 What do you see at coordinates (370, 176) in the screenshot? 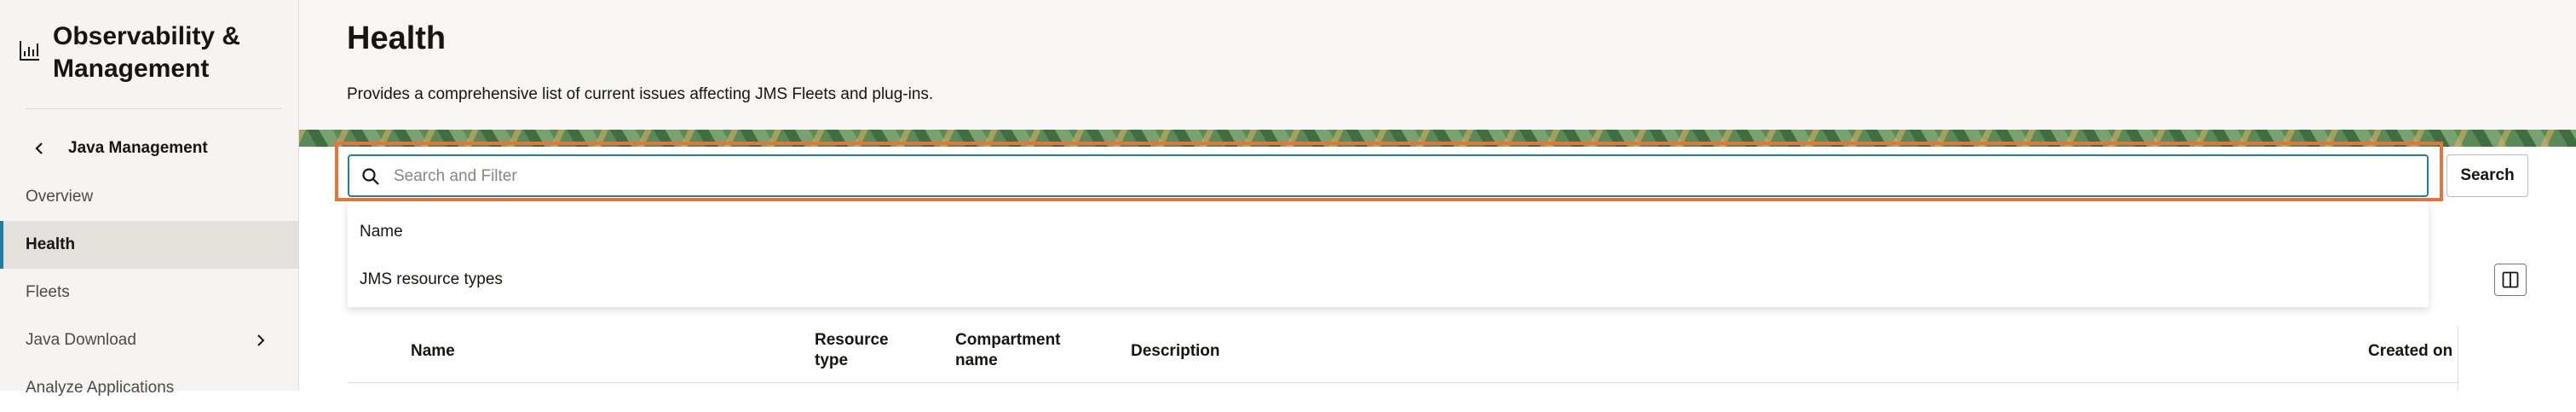
I see `search-icon` at bounding box center [370, 176].